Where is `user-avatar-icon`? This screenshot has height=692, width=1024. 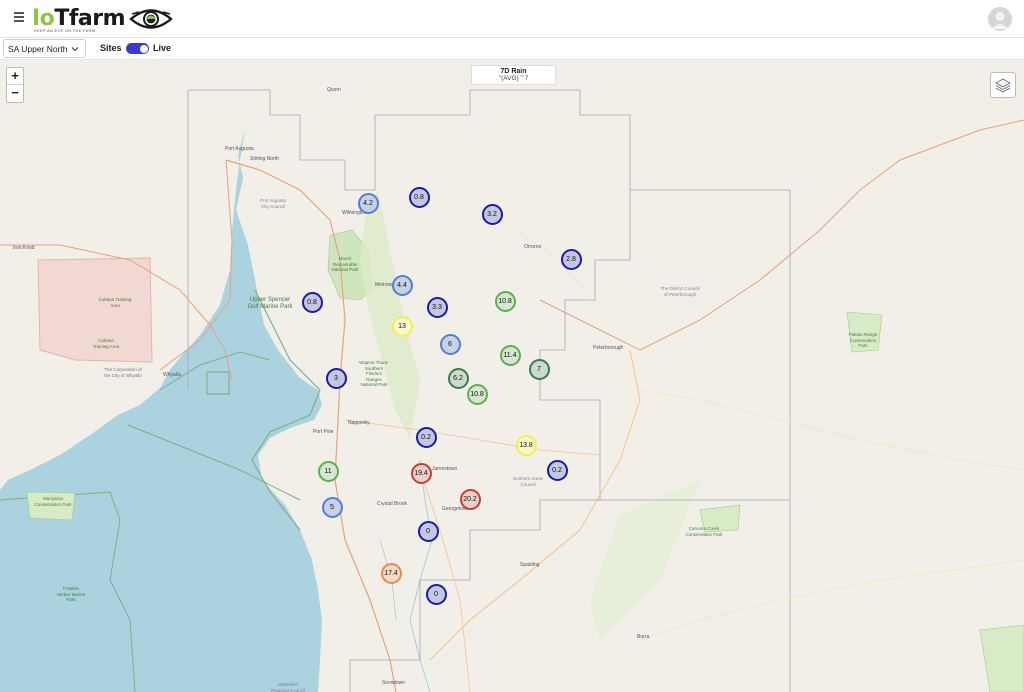 user-avatar-icon is located at coordinates (1000, 19).